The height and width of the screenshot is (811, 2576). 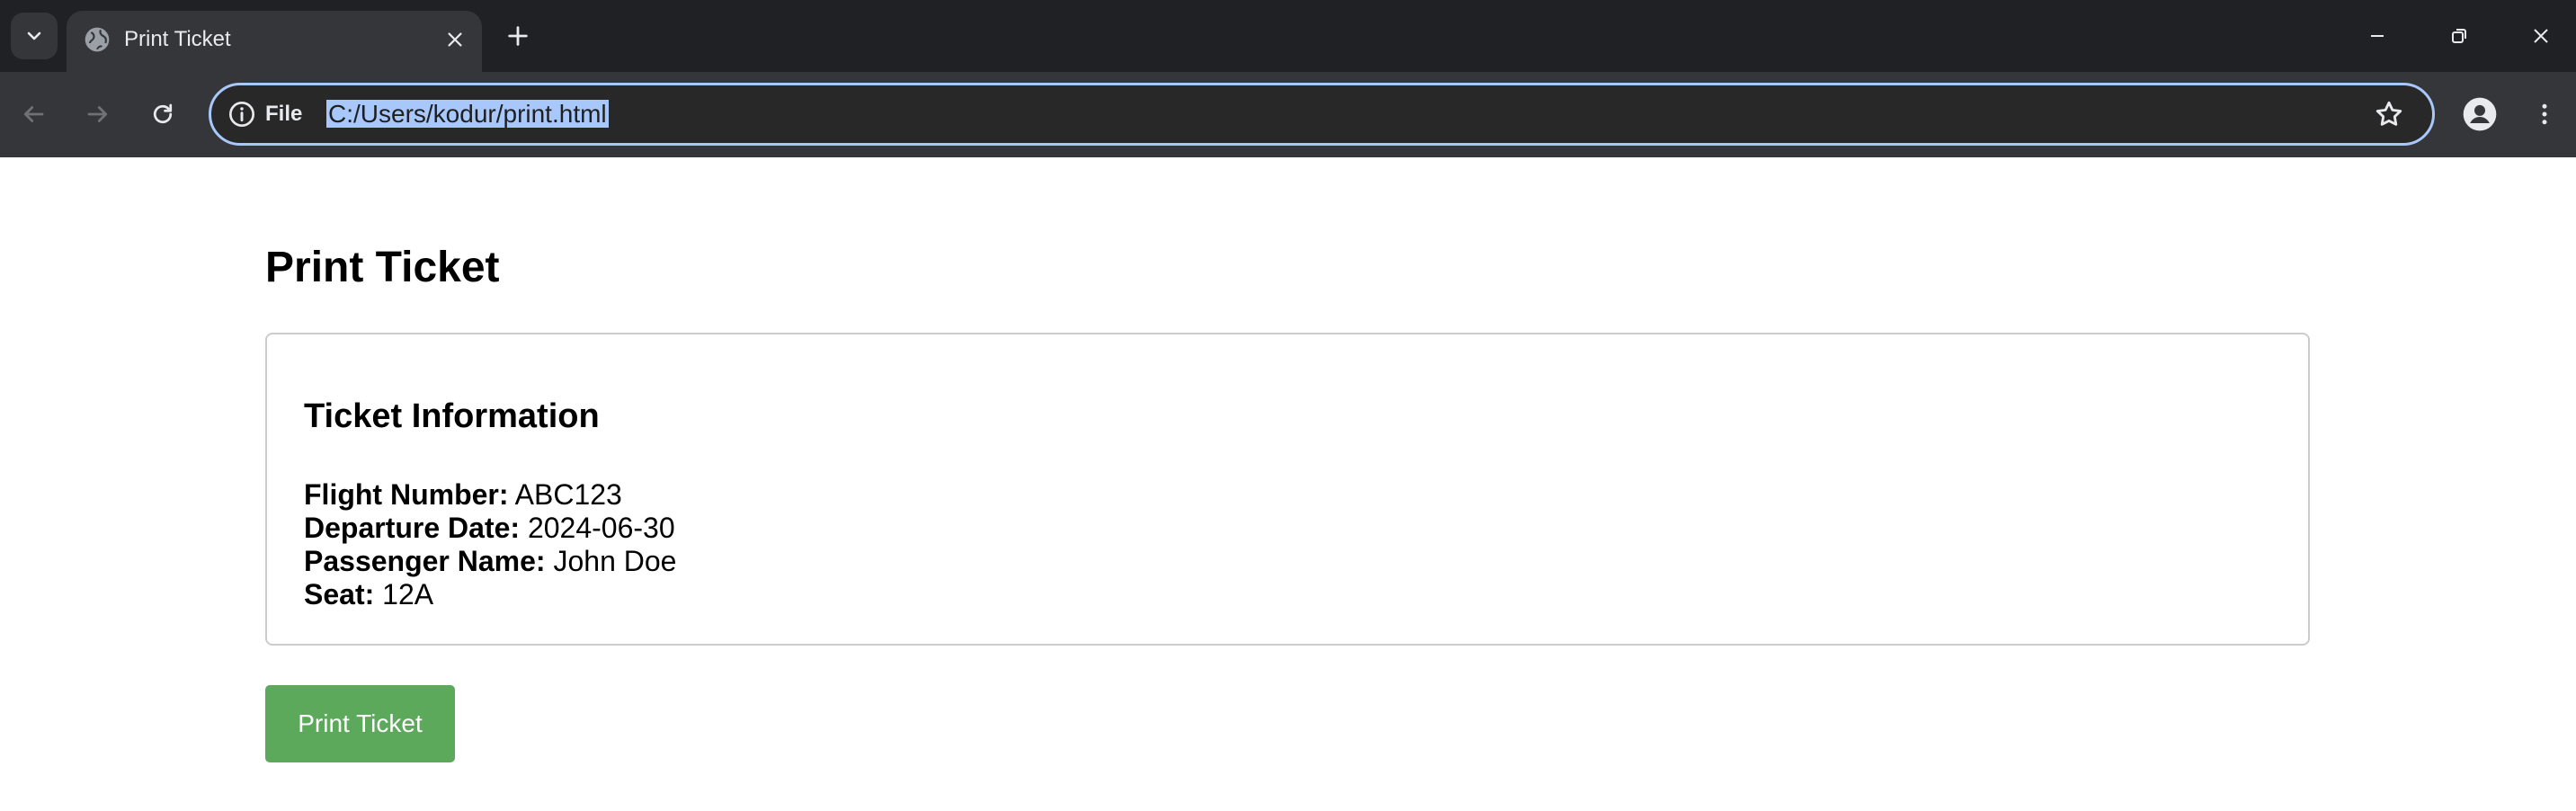 I want to click on chevron-down-icon, so click(x=34, y=35).